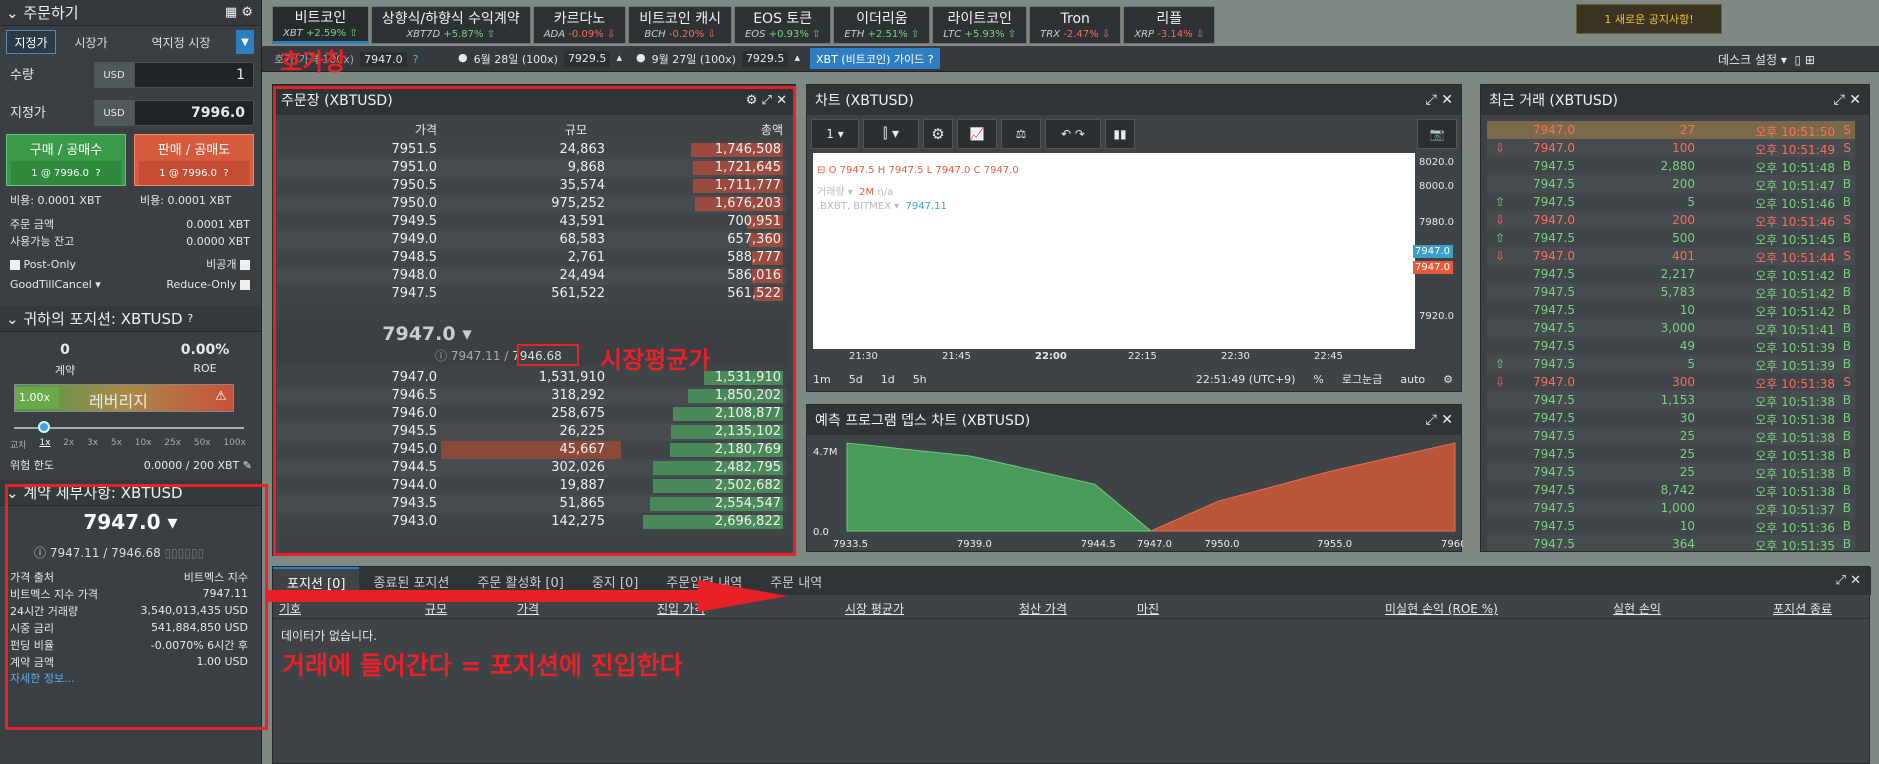 This screenshot has width=1879, height=764. I want to click on trade-size: 364, so click(1683, 544).